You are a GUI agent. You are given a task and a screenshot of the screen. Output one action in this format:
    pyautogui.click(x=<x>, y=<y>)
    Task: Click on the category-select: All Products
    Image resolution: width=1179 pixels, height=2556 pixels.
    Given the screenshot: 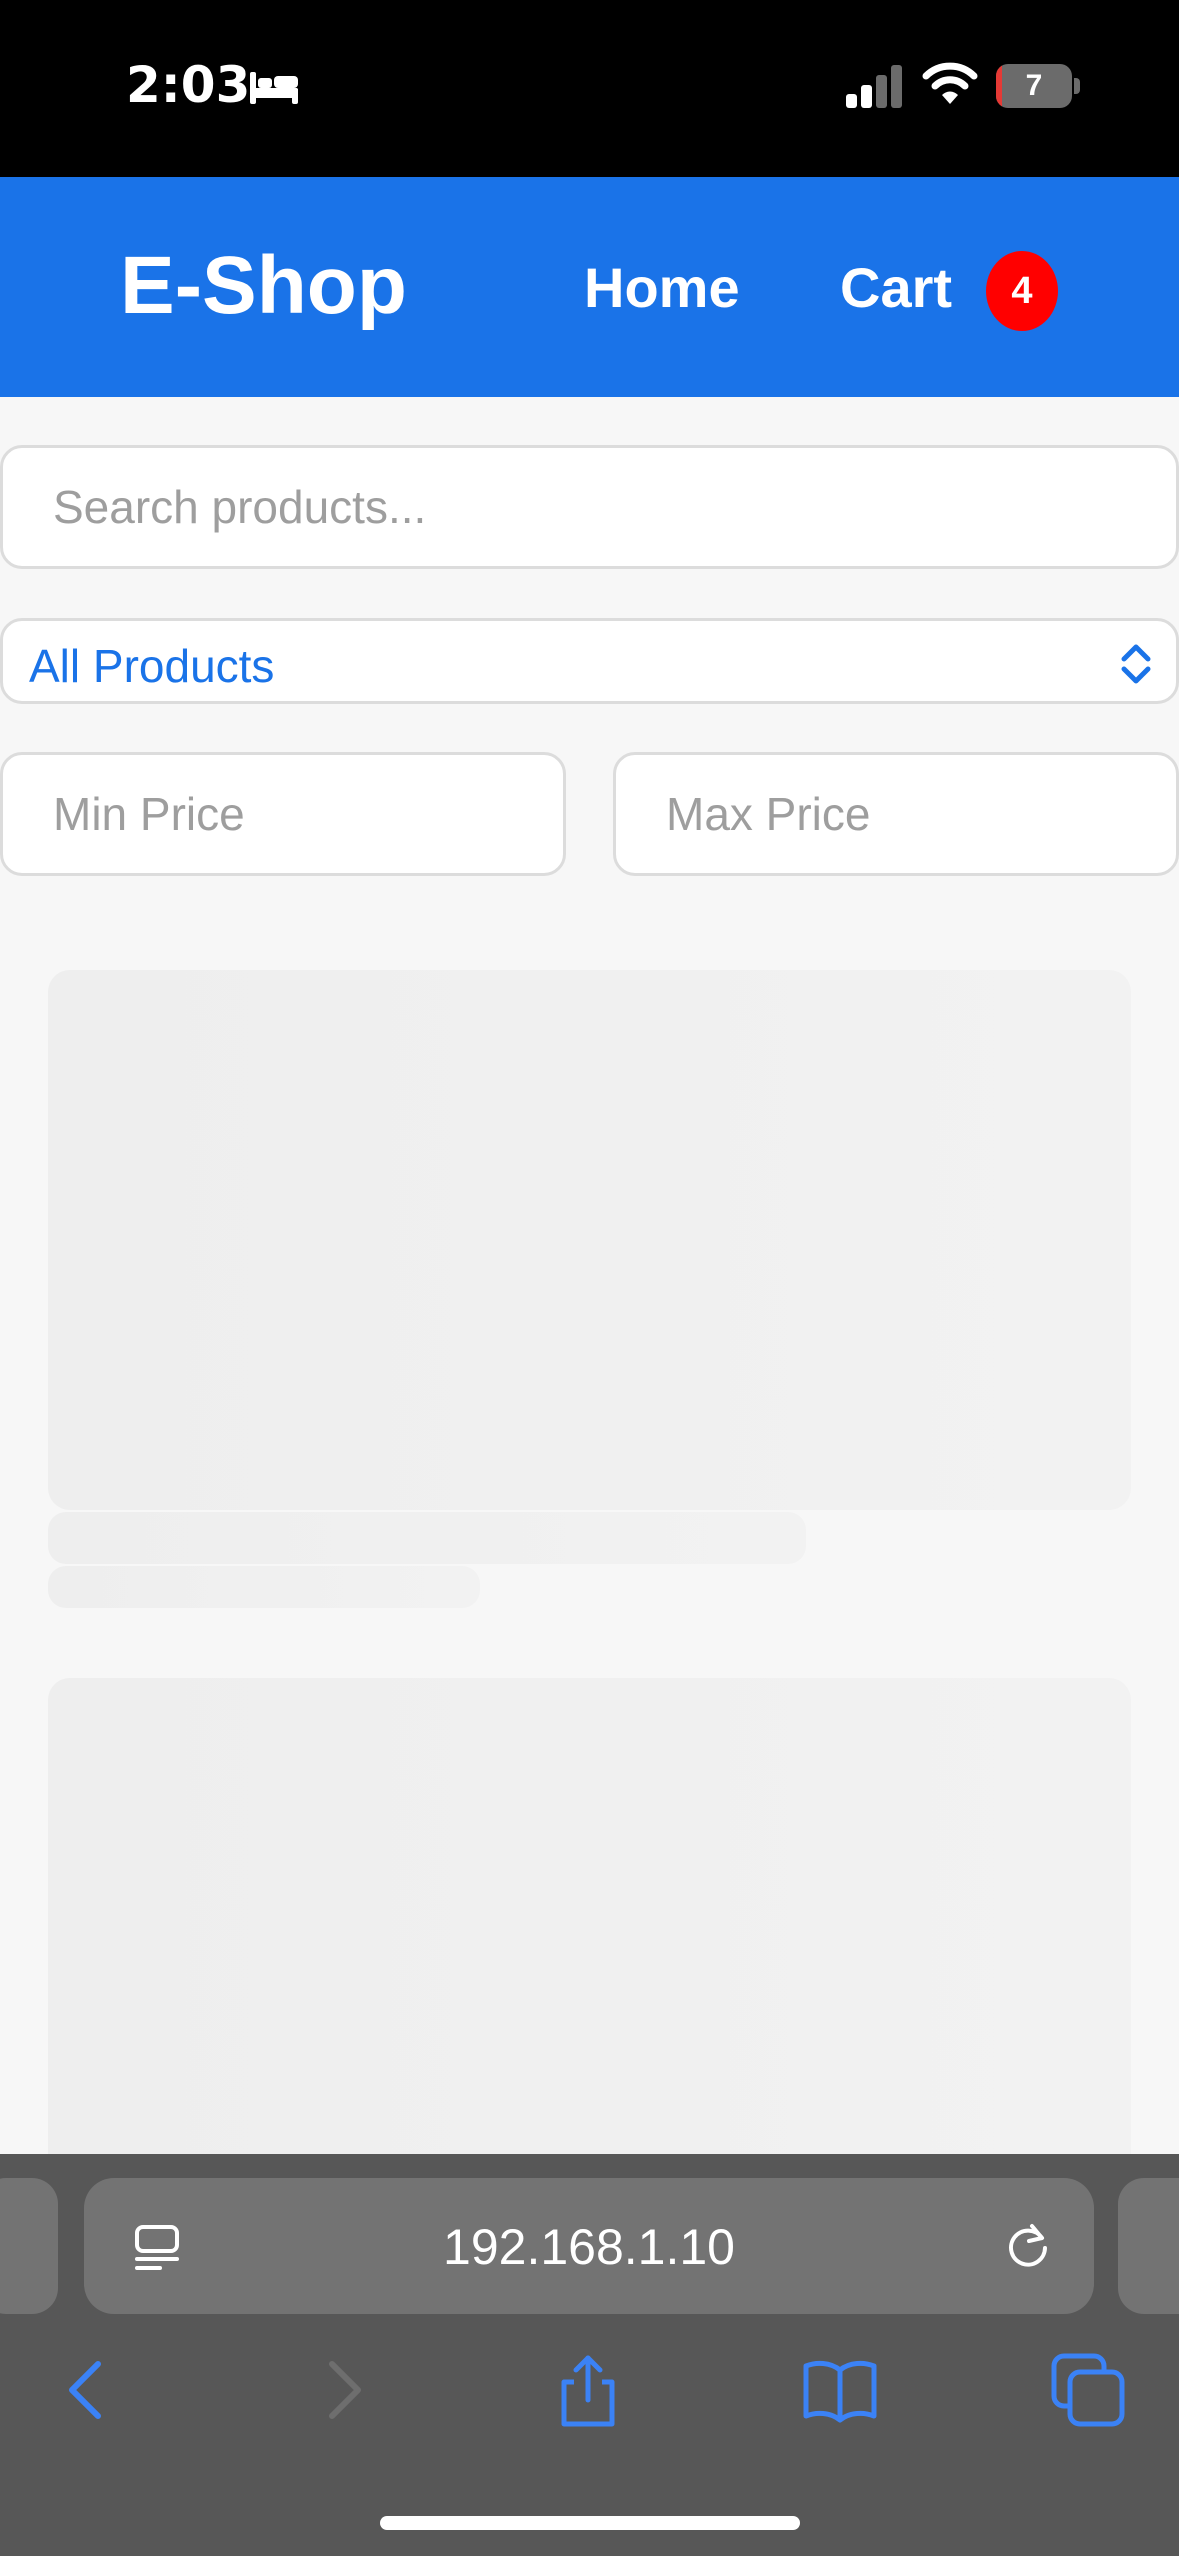 What is the action you would take?
    pyautogui.click(x=589, y=661)
    